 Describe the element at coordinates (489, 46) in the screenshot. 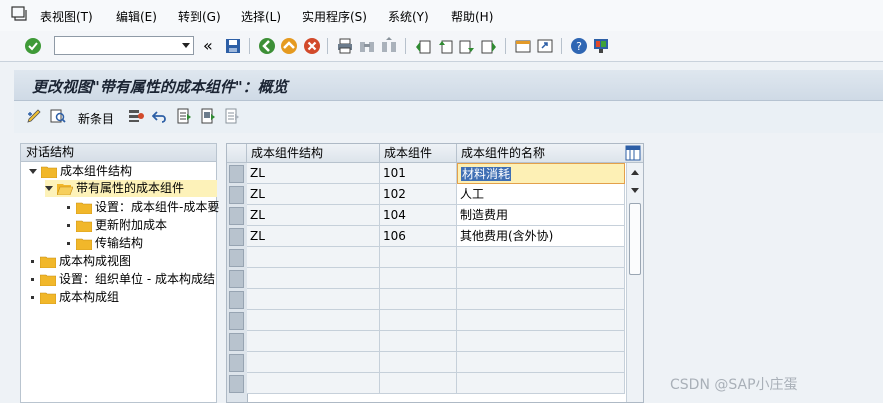

I see `last-page-icon` at that location.